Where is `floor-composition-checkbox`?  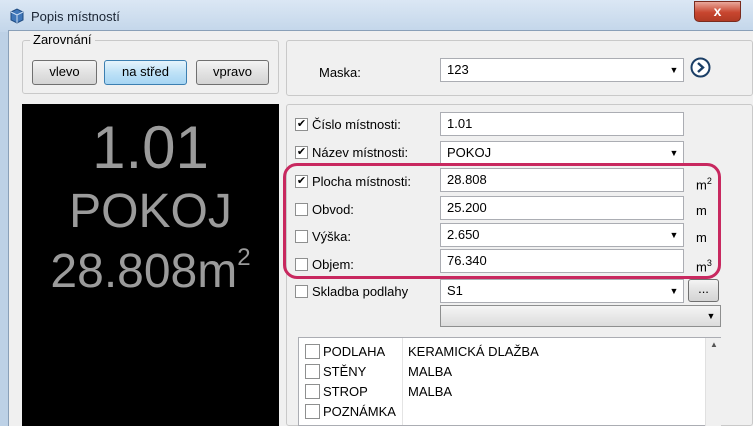 floor-composition-checkbox is located at coordinates (301, 291).